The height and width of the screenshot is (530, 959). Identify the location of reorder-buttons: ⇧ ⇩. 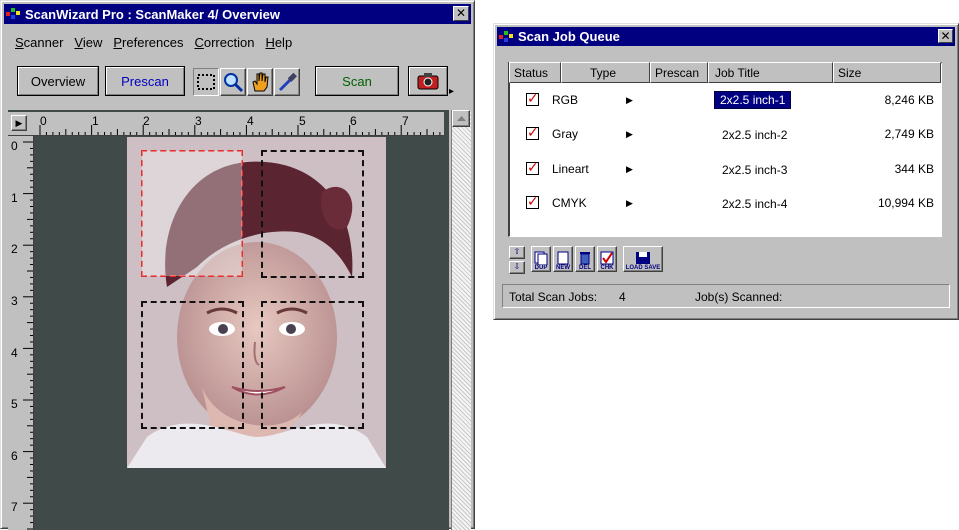
(517, 260).